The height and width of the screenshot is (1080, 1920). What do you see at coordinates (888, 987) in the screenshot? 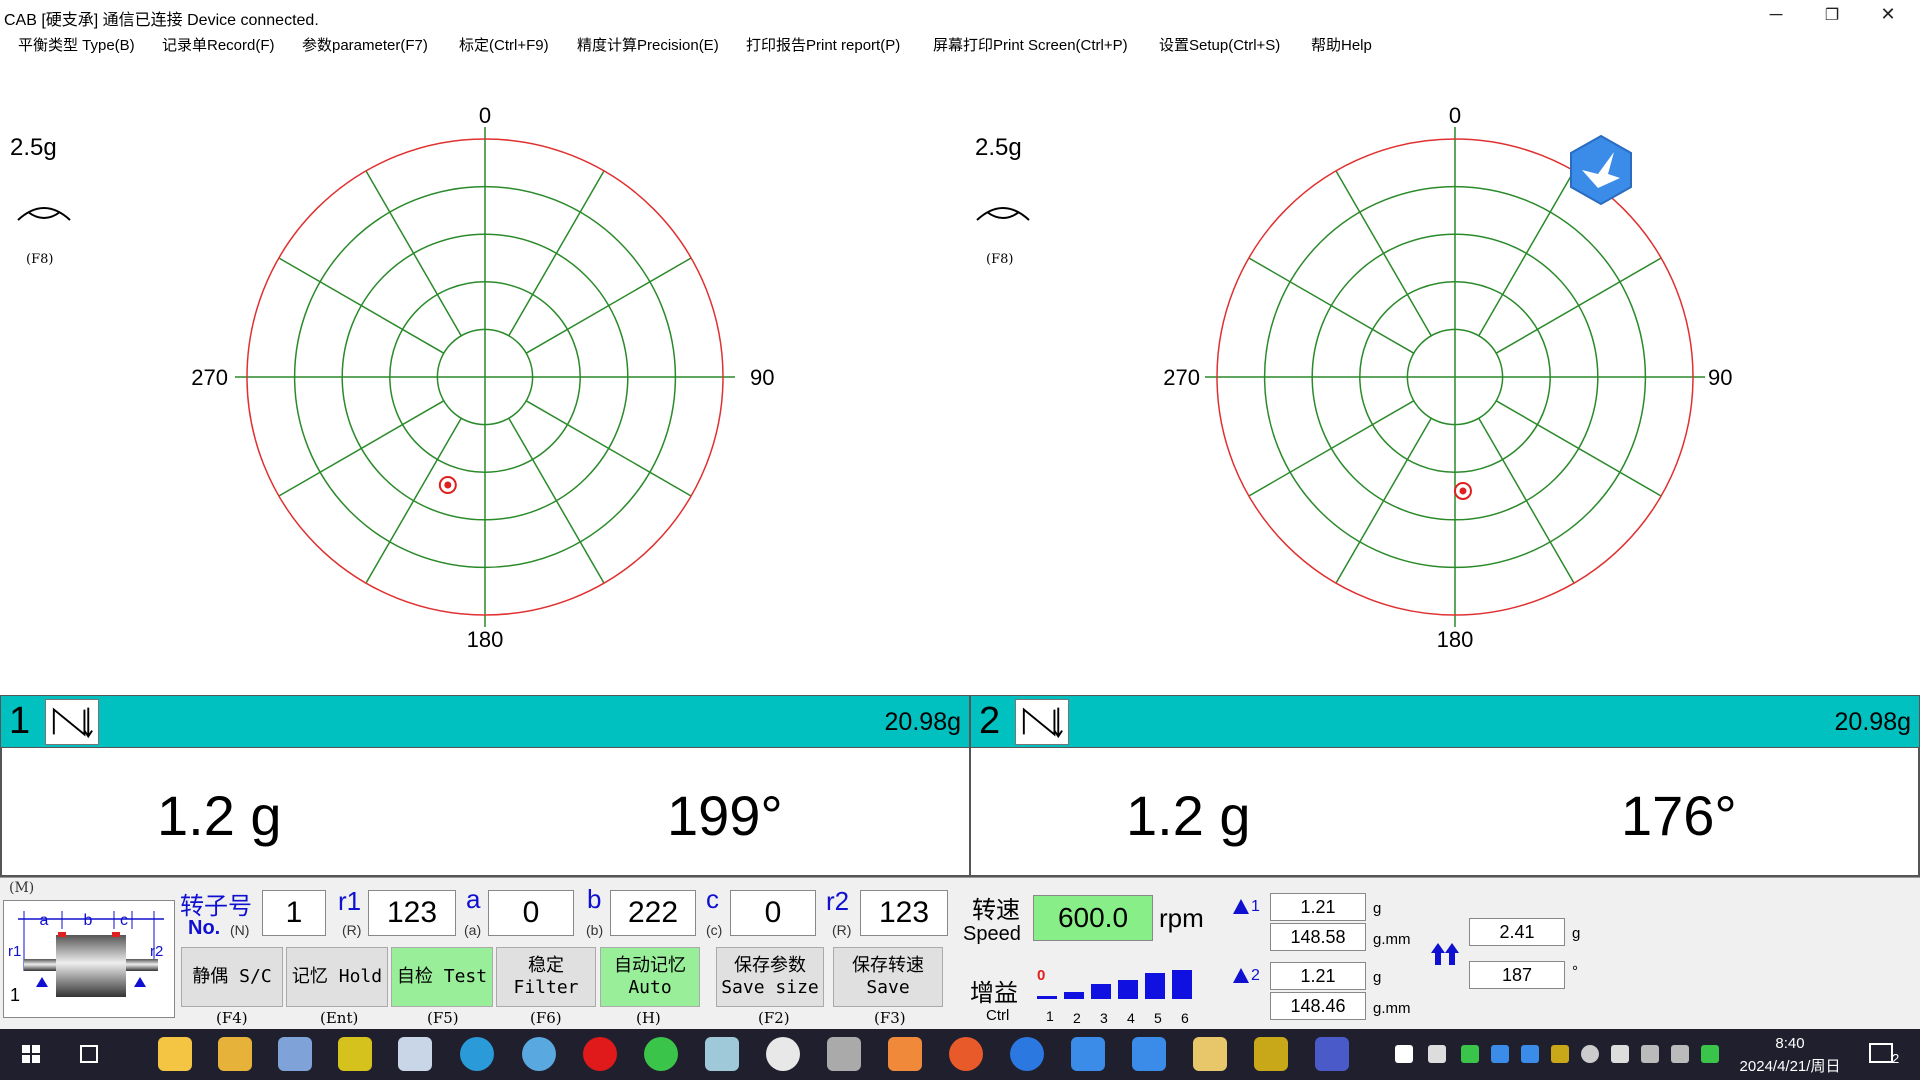
I see `button-sublabel: Save` at bounding box center [888, 987].